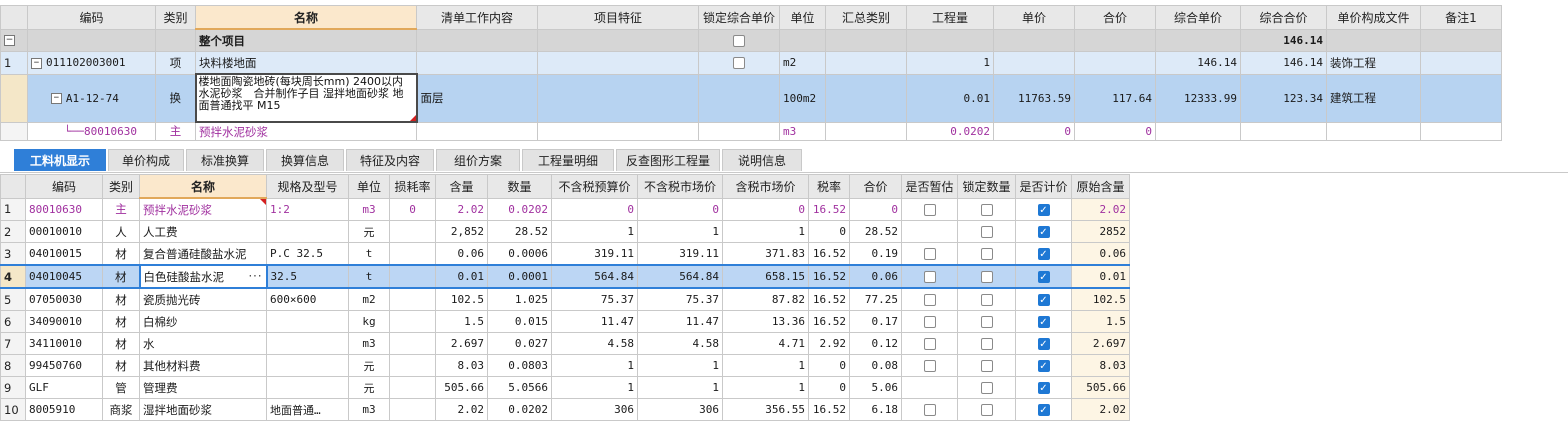  I want to click on resource-tax-market-price: 356.55, so click(765, 409).